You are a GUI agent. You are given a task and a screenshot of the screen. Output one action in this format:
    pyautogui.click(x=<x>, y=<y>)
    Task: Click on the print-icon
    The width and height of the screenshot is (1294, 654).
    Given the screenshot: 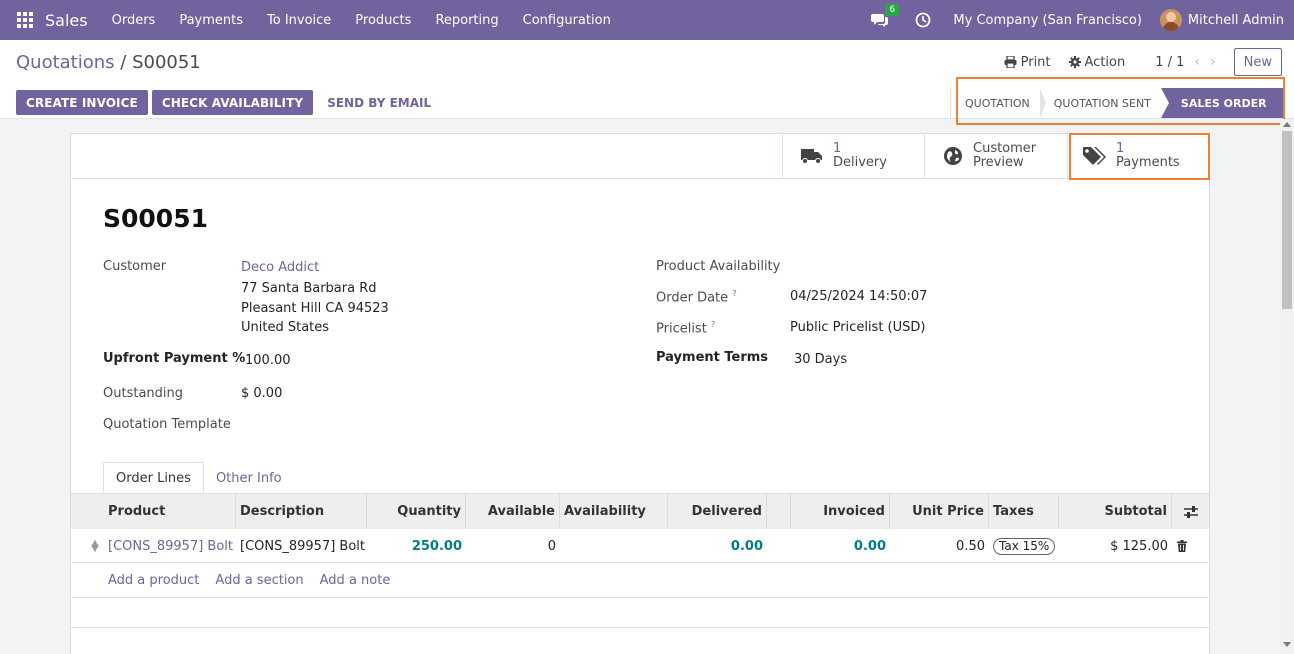 What is the action you would take?
    pyautogui.click(x=1010, y=62)
    